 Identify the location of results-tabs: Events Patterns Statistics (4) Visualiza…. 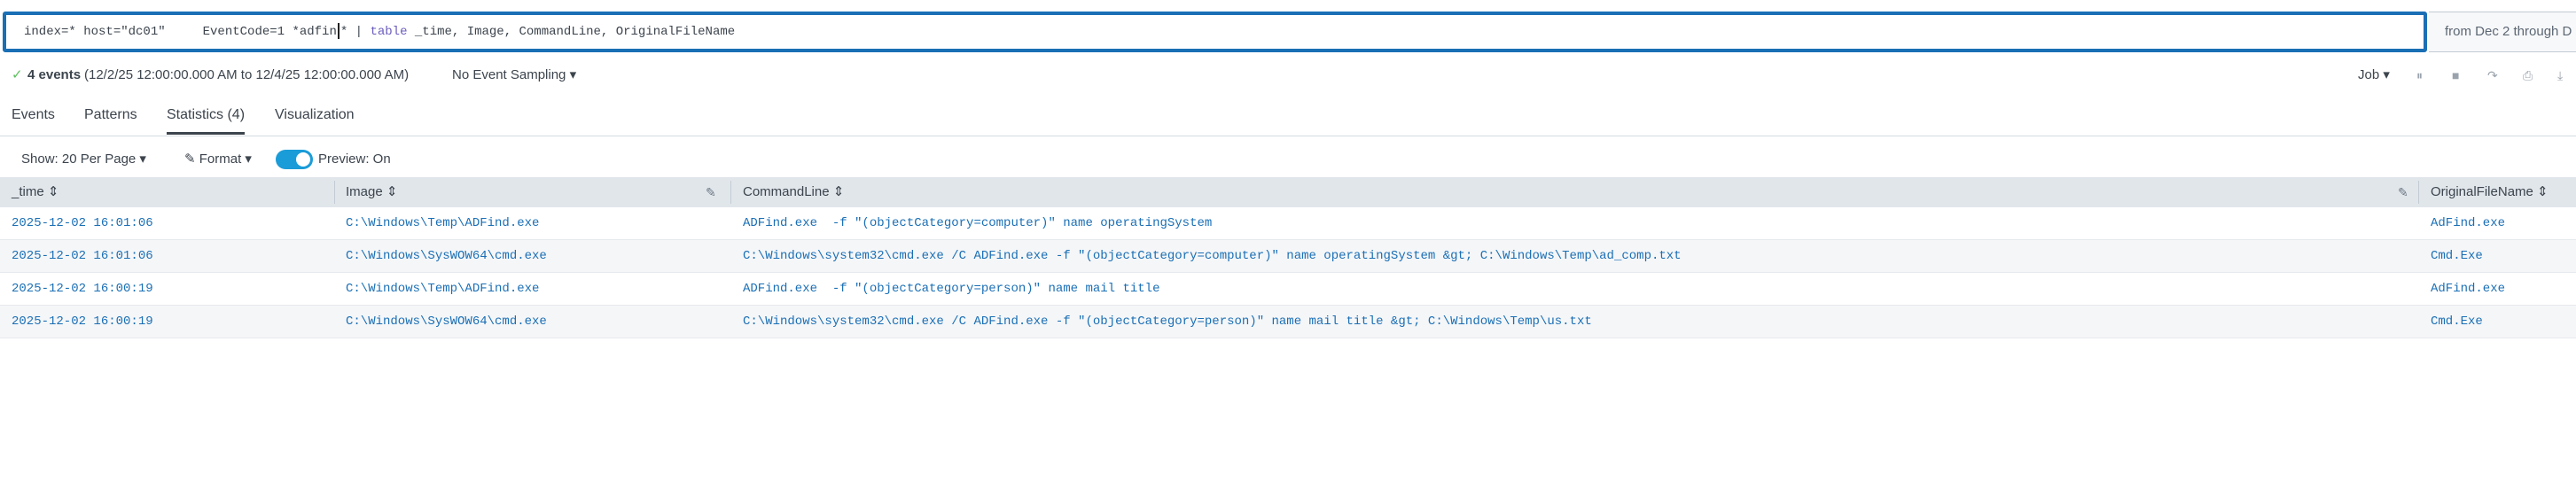
(1288, 116).